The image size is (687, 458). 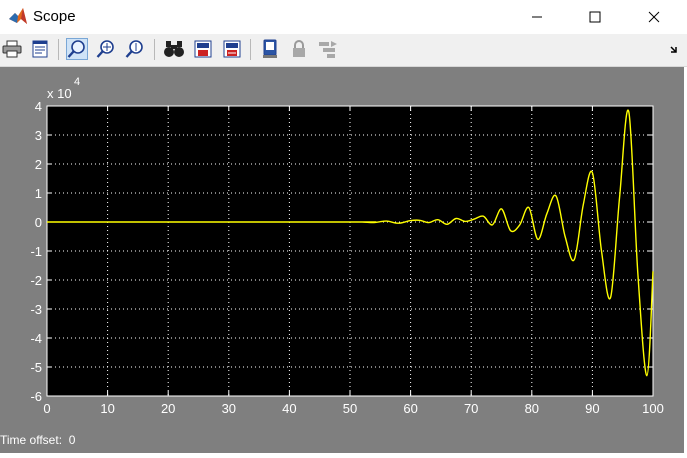 I want to click on time-offset-label: Time offset:, so click(x=31, y=440).